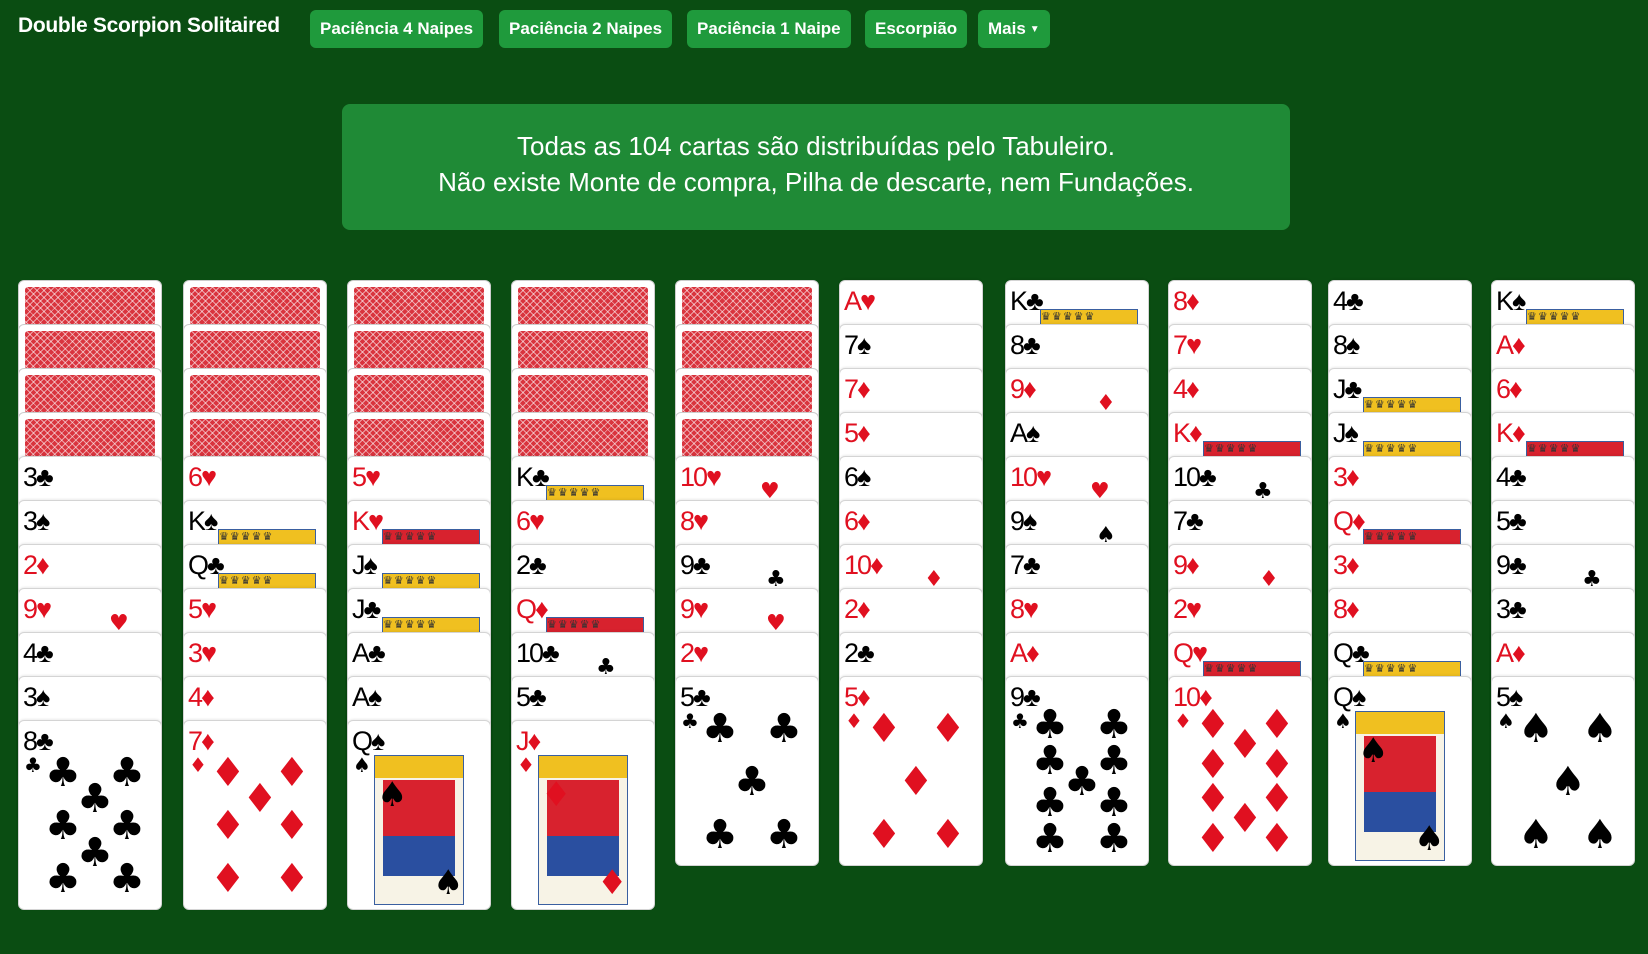 This screenshot has width=1648, height=954. Describe the element at coordinates (36, 521) in the screenshot. I see `card-index: 3♠` at that location.